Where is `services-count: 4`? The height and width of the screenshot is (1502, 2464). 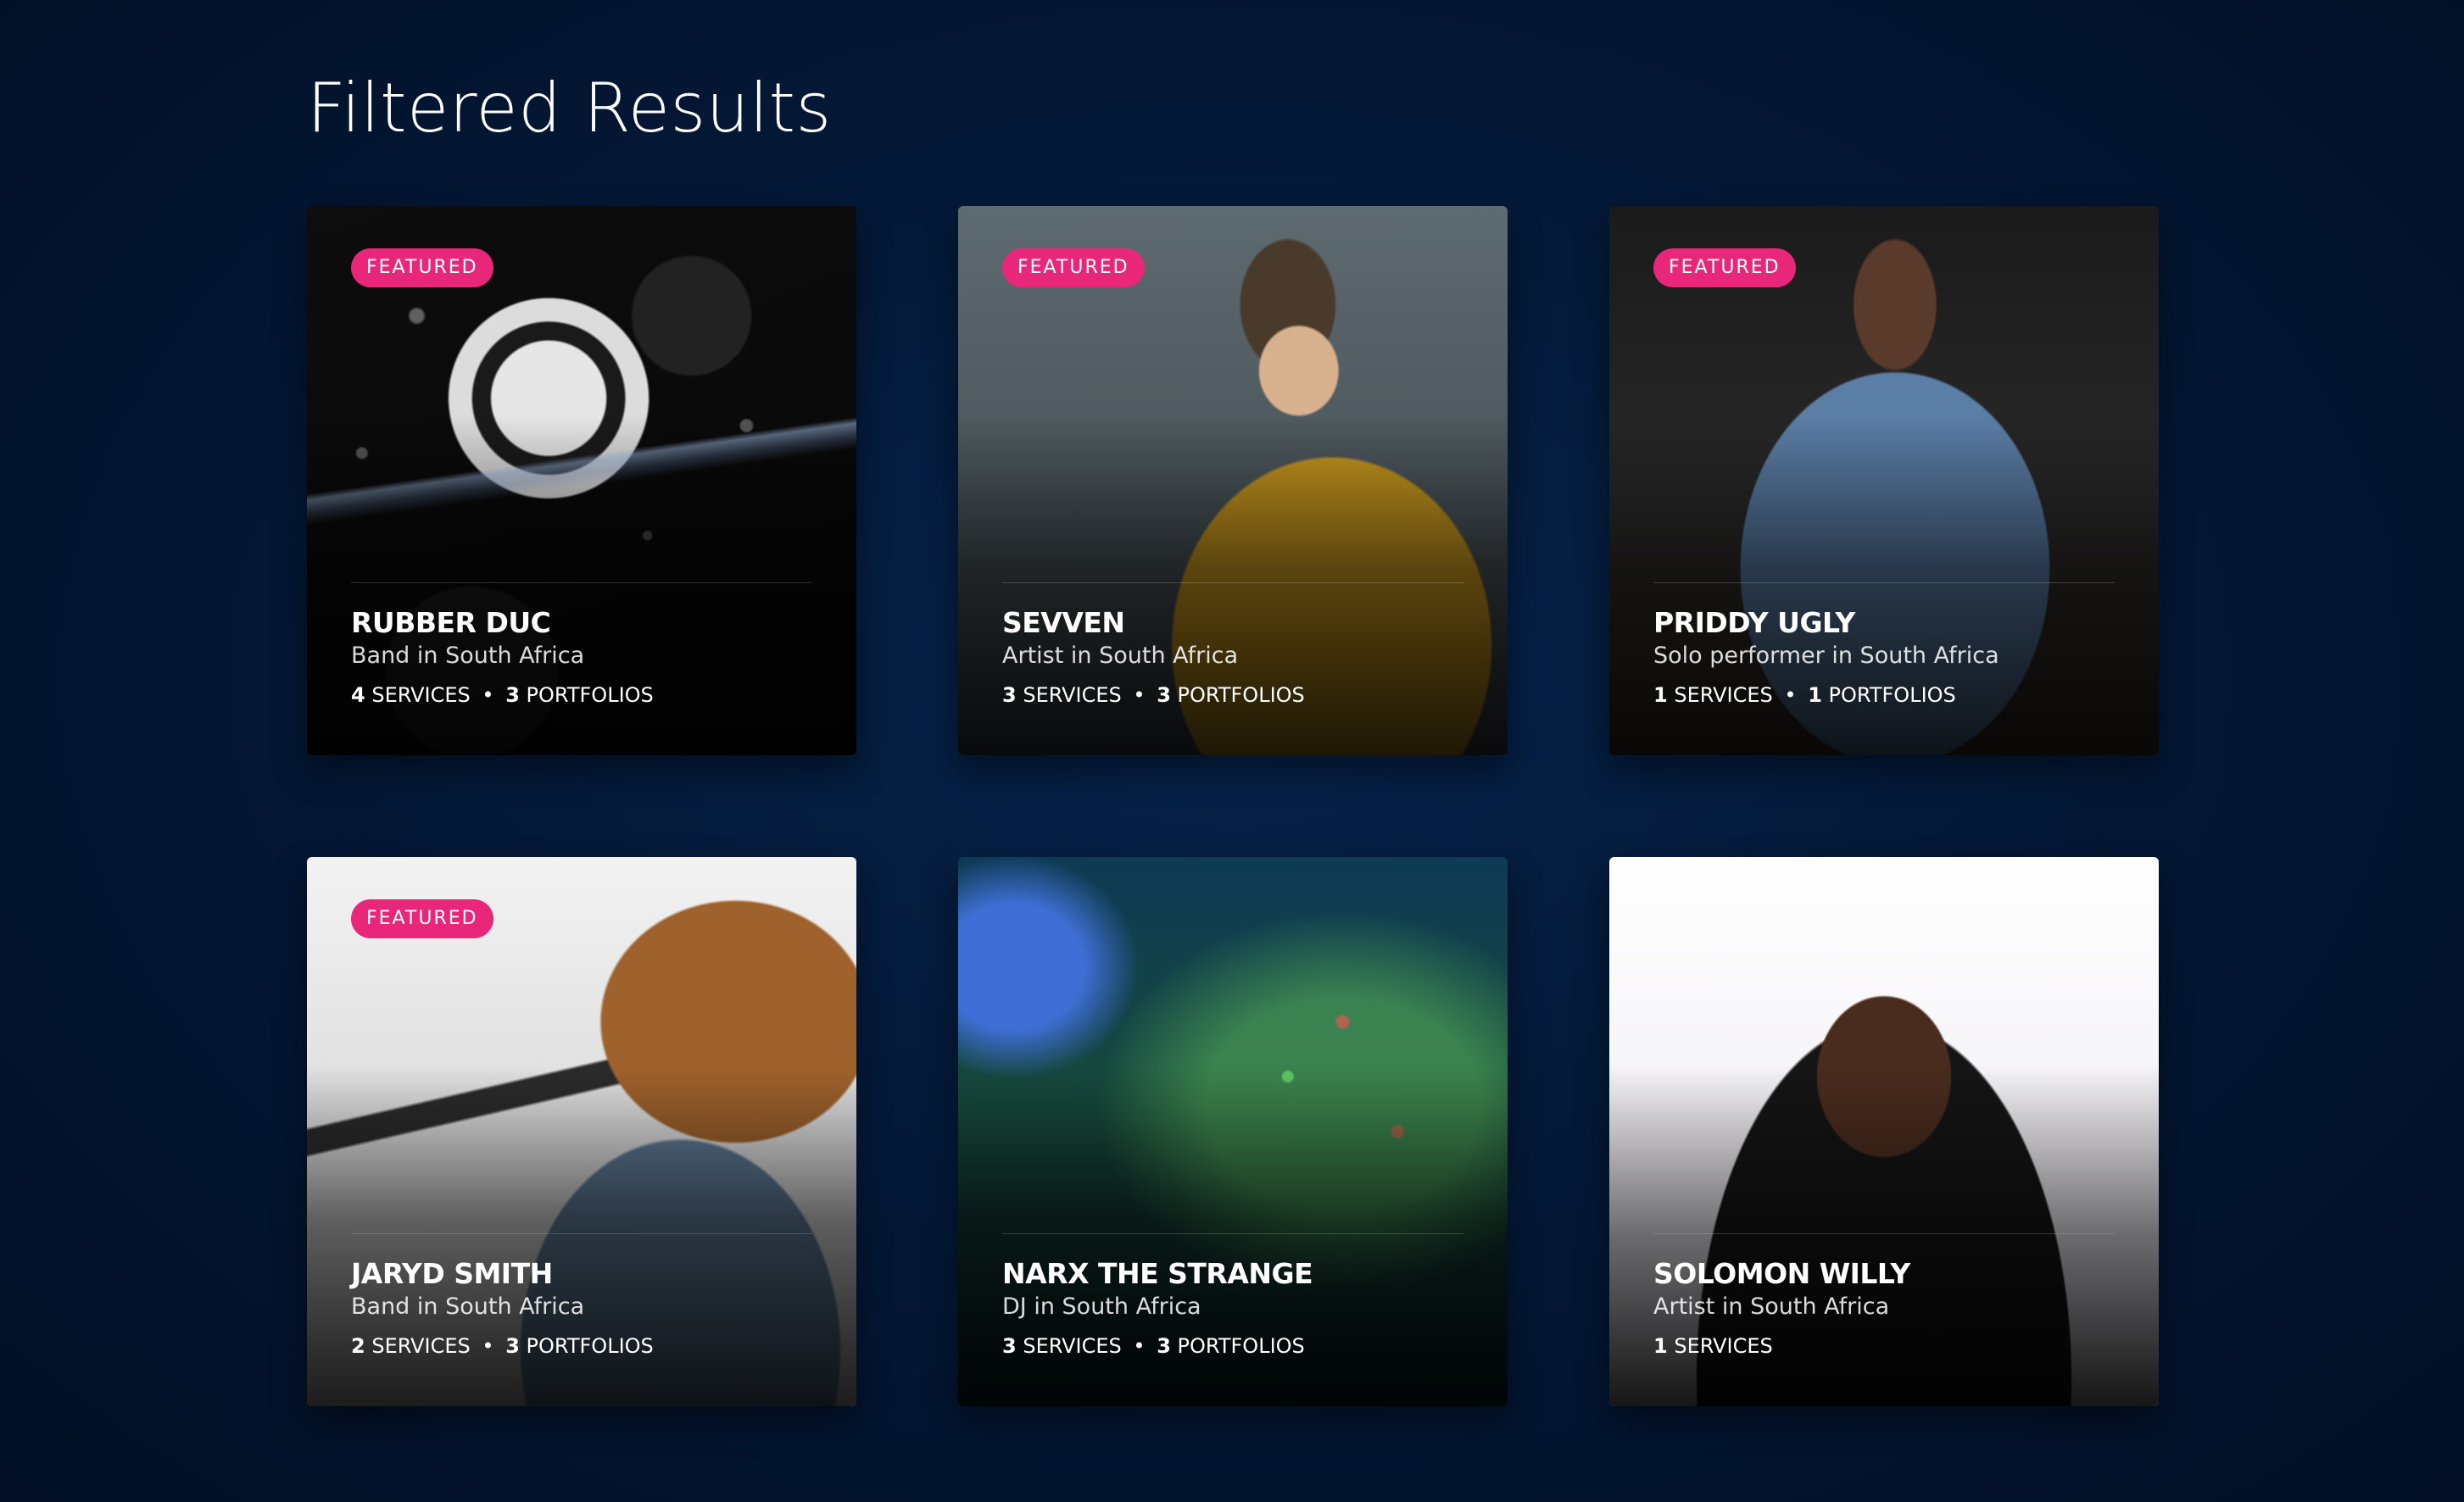
services-count: 4 is located at coordinates (358, 695).